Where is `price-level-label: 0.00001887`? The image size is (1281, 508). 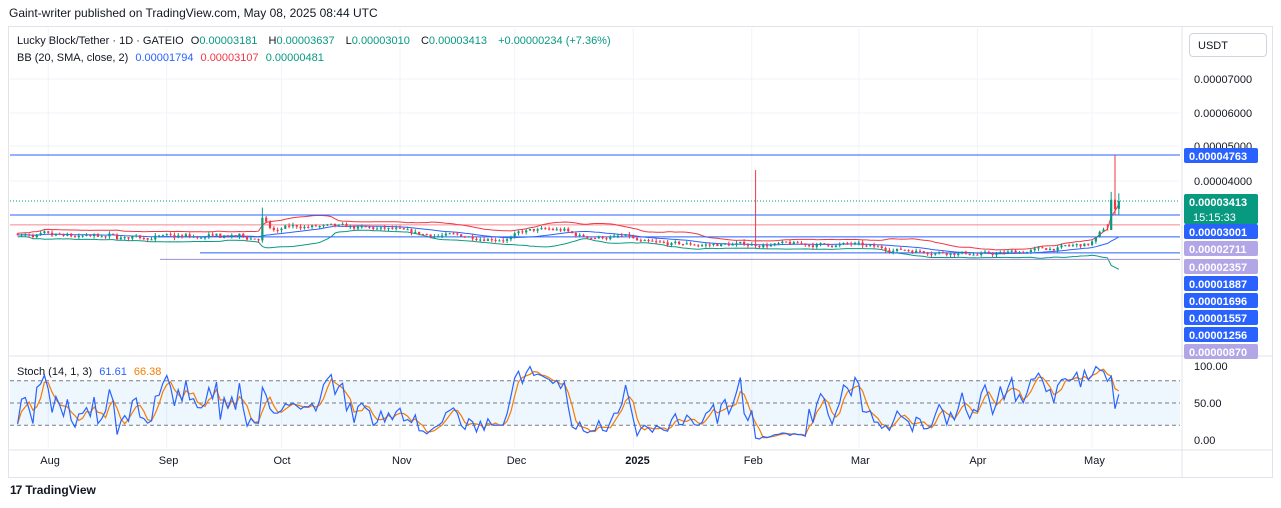
price-level-label: 0.00001887 is located at coordinates (1218, 285).